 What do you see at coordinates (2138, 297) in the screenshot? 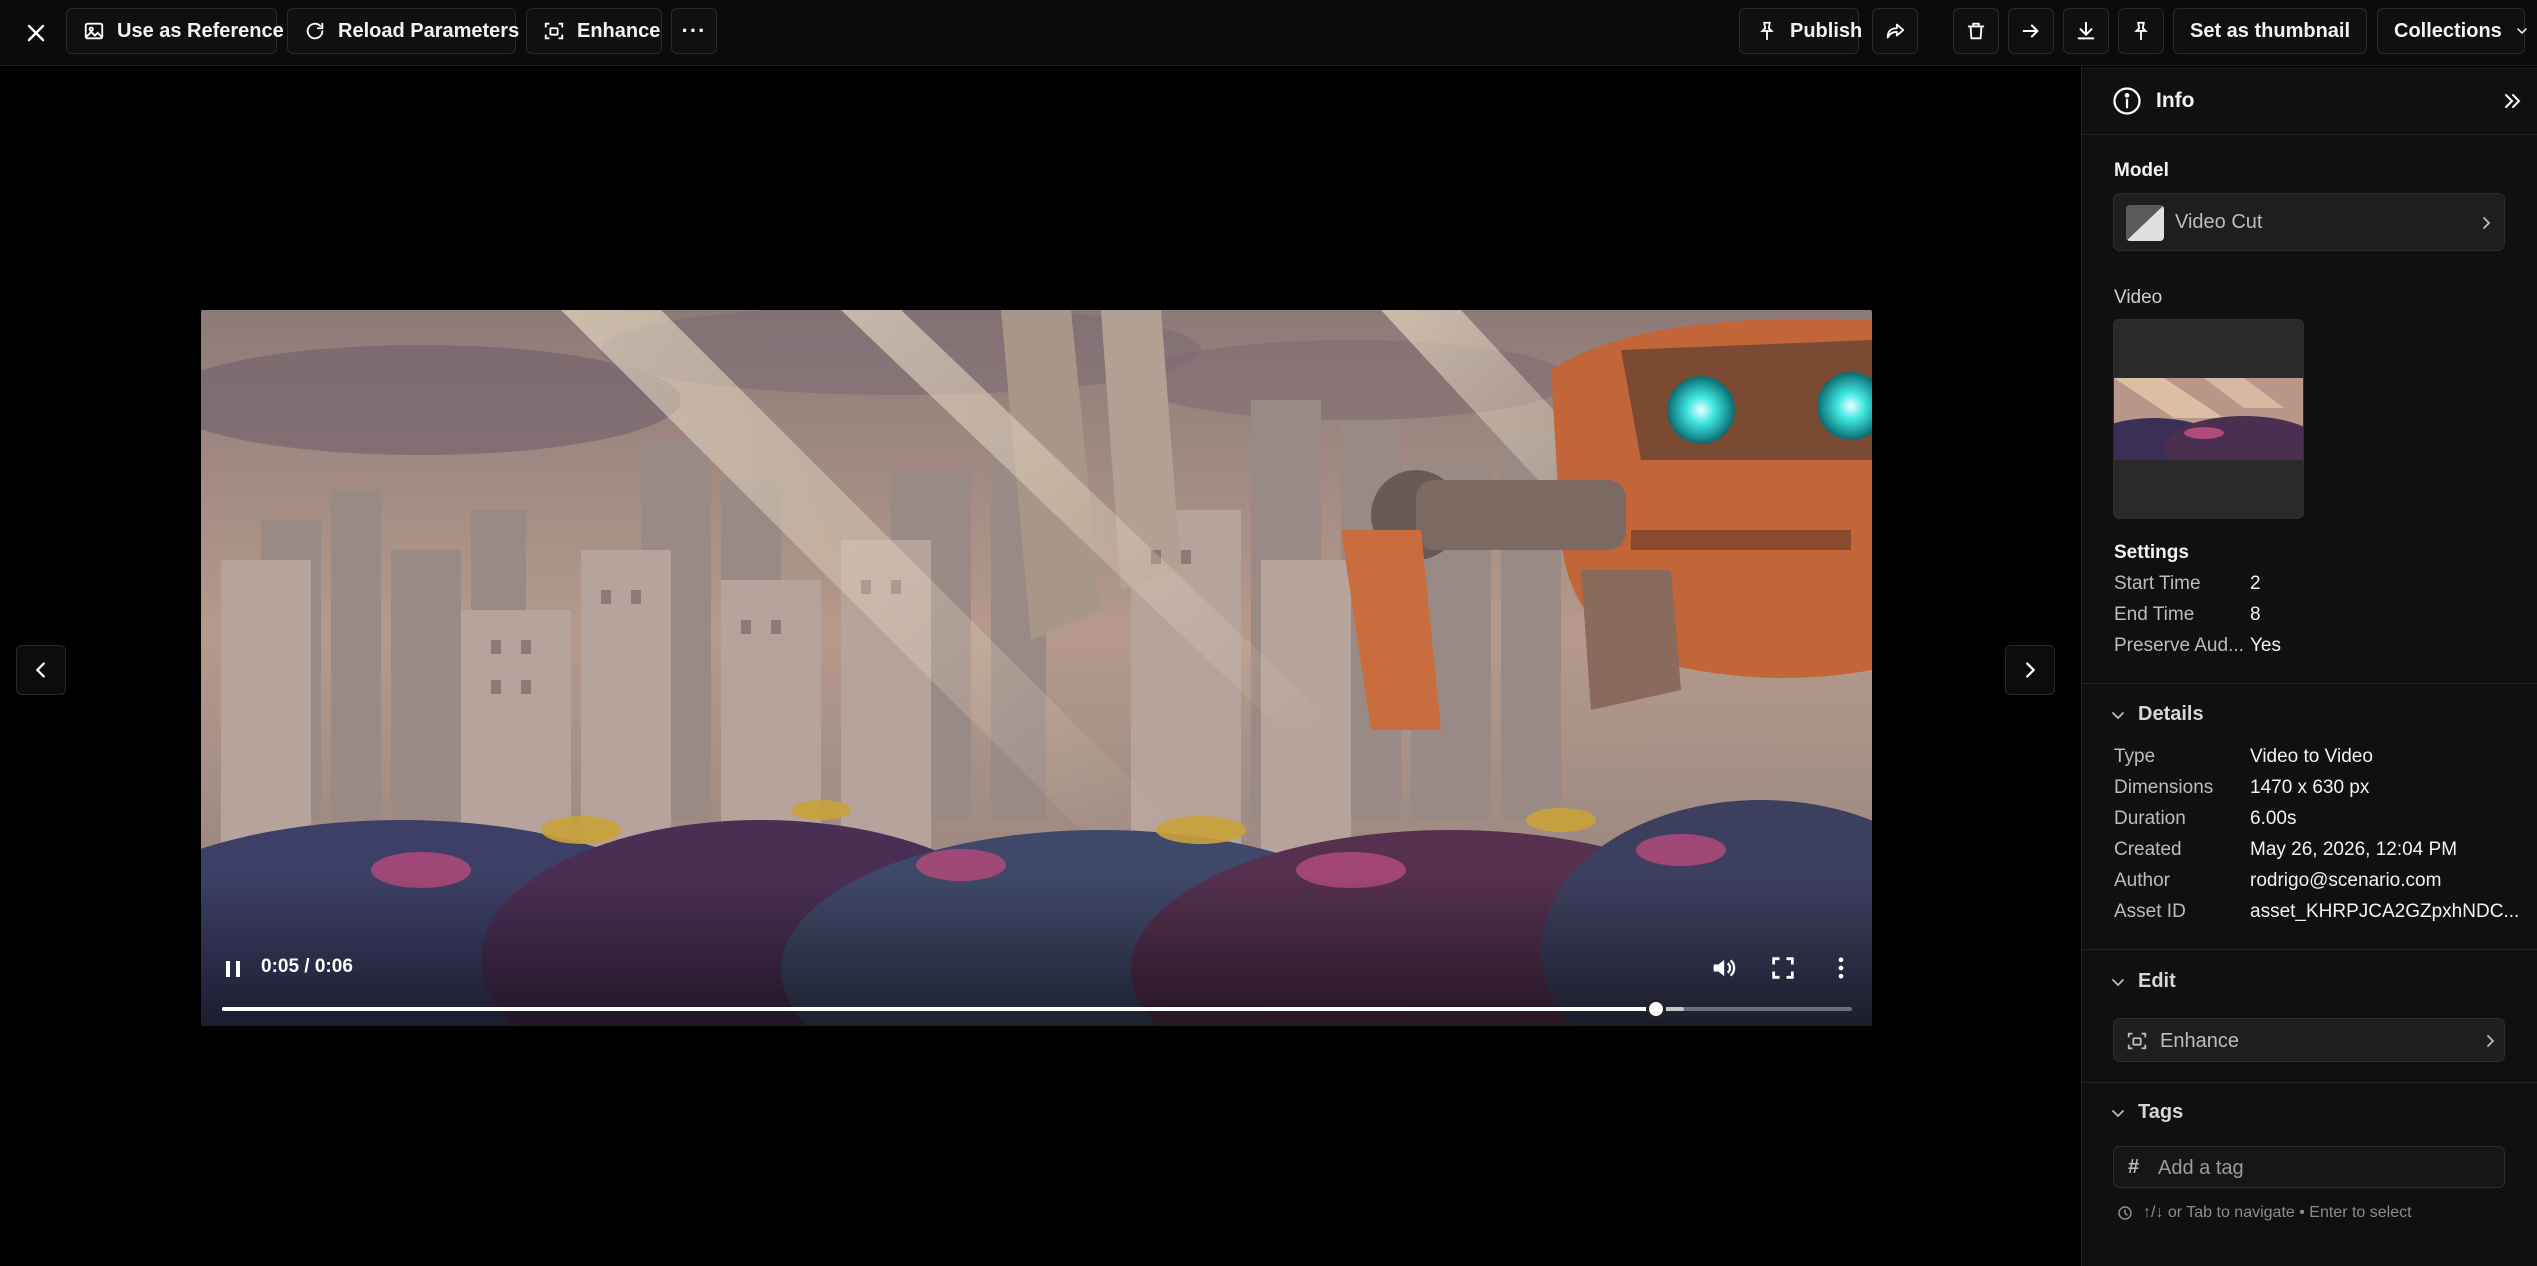
I see `video-section-label: Video` at bounding box center [2138, 297].